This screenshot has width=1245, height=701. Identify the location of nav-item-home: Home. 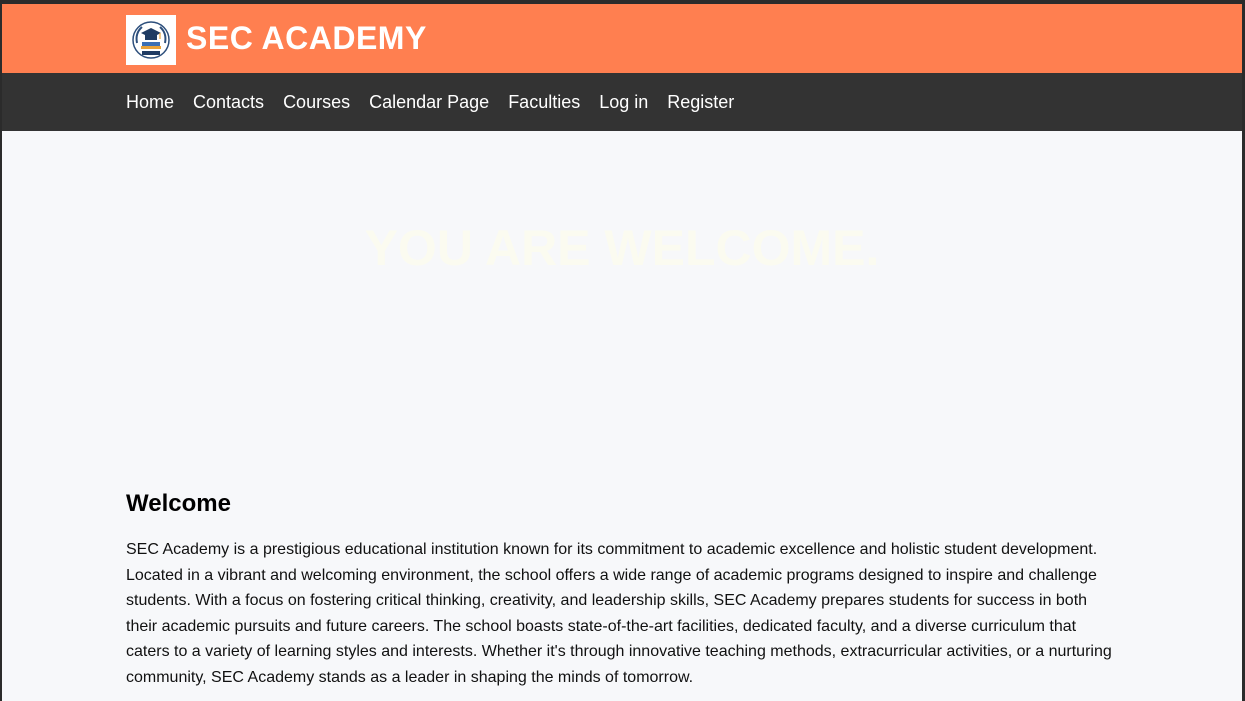
(150, 102).